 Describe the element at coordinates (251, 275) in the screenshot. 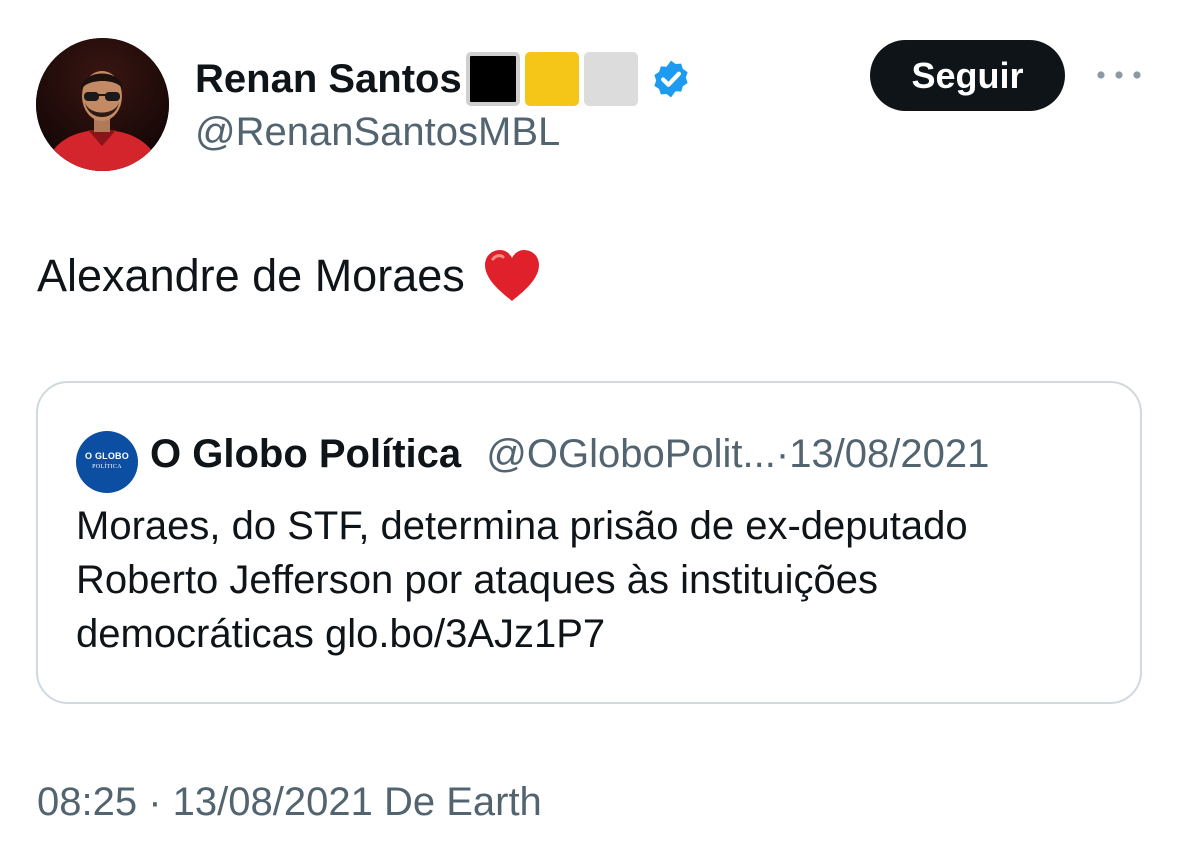

I see `tweet-text: Alexandre de Moraes` at that location.